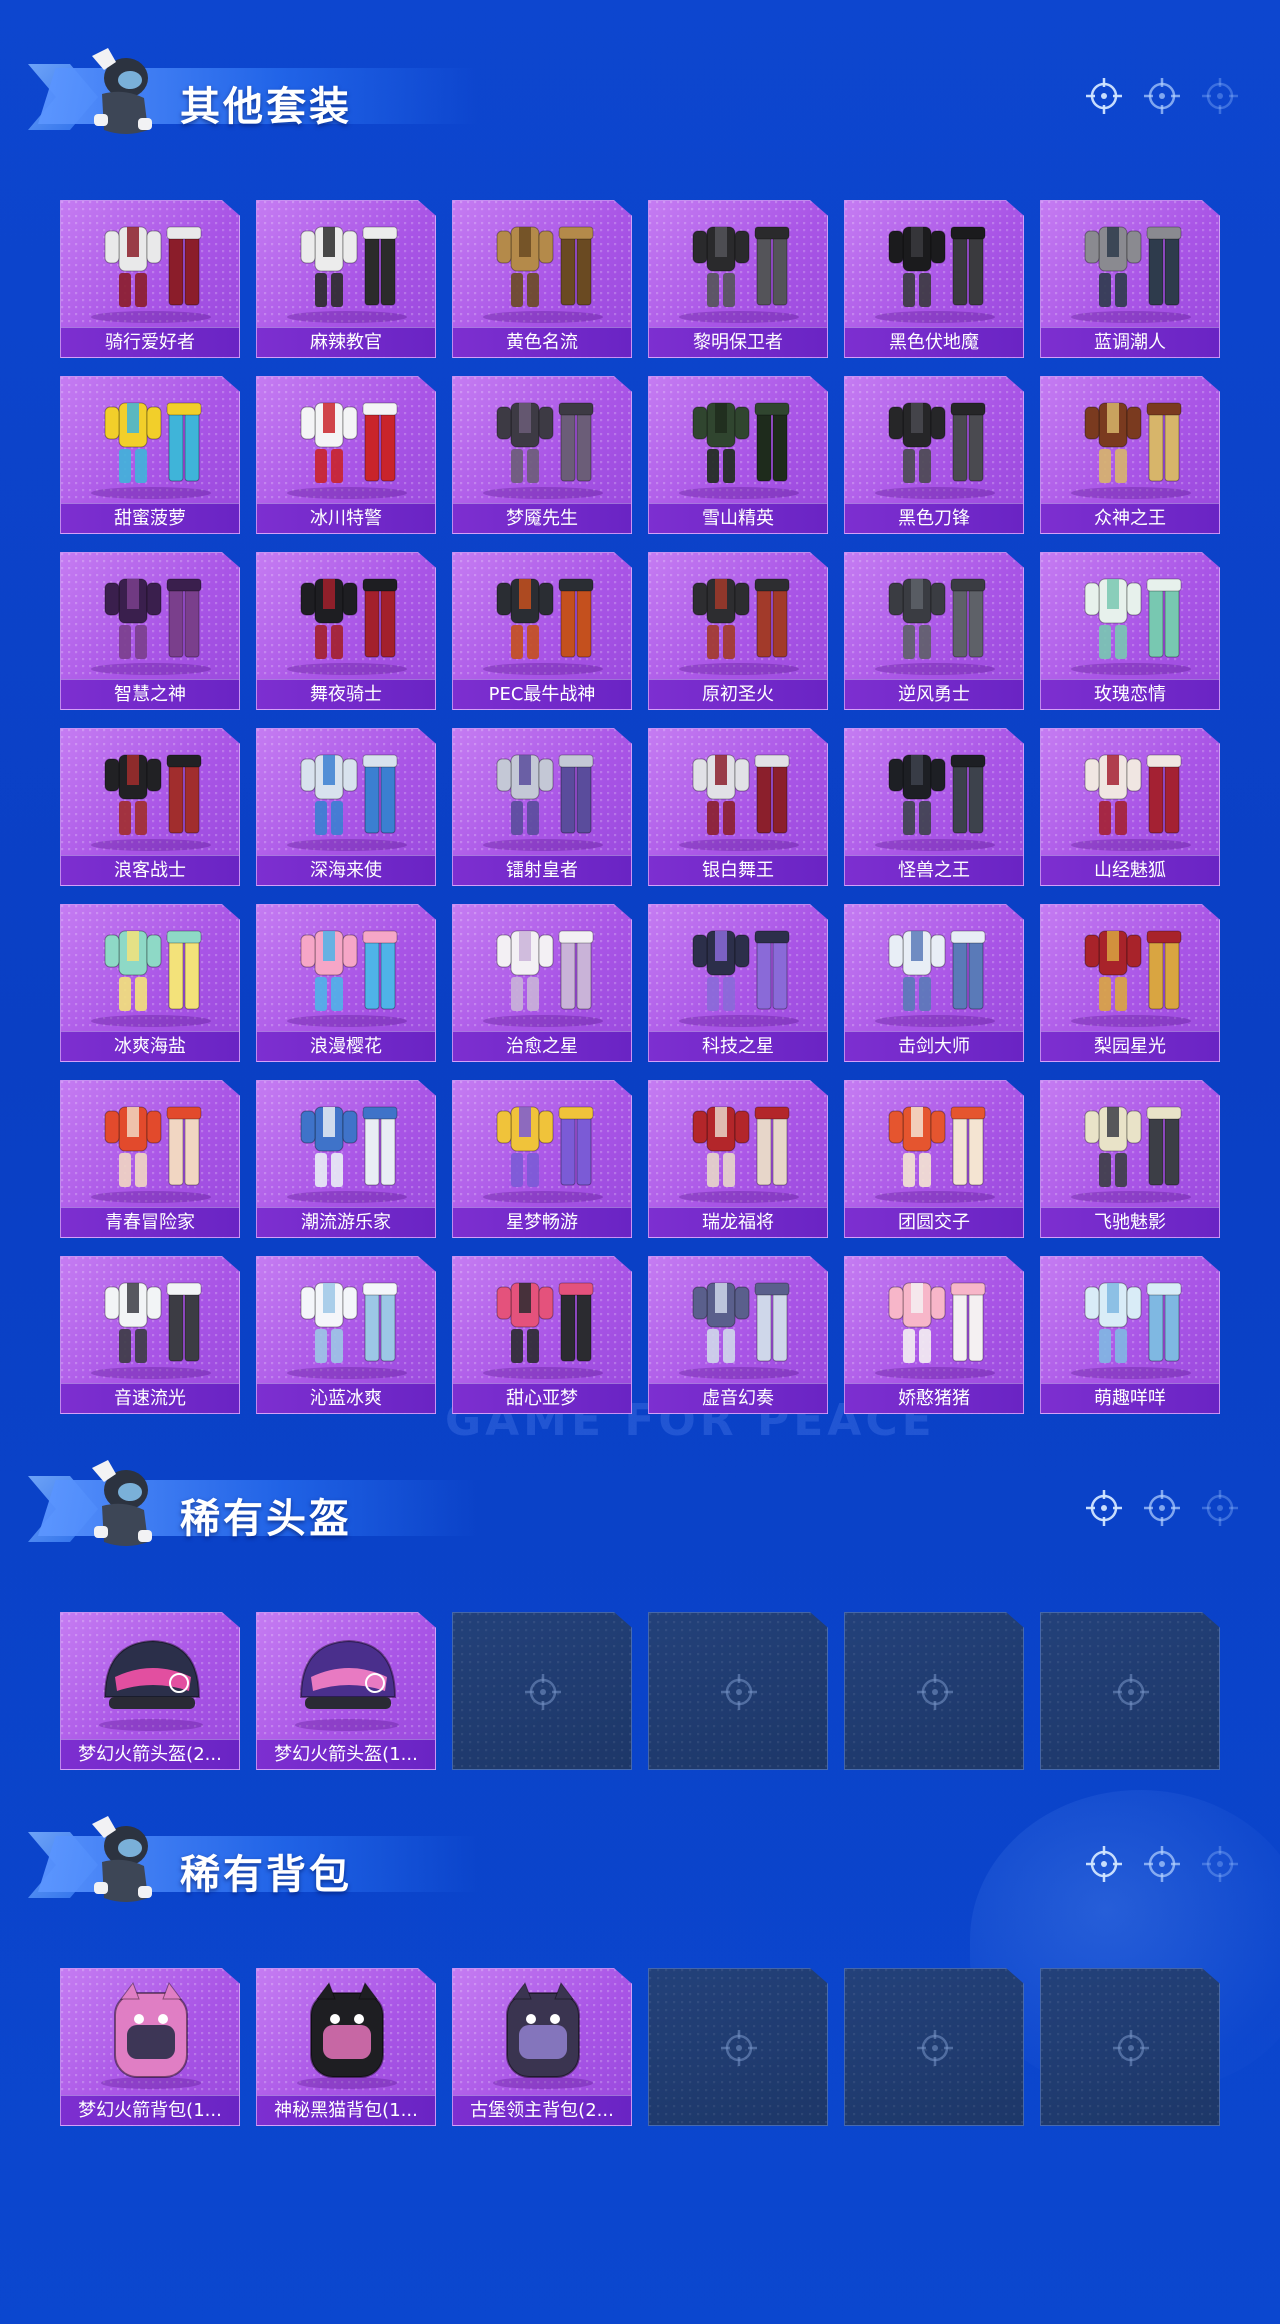 Image resolution: width=1280 pixels, height=2324 pixels. I want to click on item-card: 蓝调潮人, so click(1130, 279).